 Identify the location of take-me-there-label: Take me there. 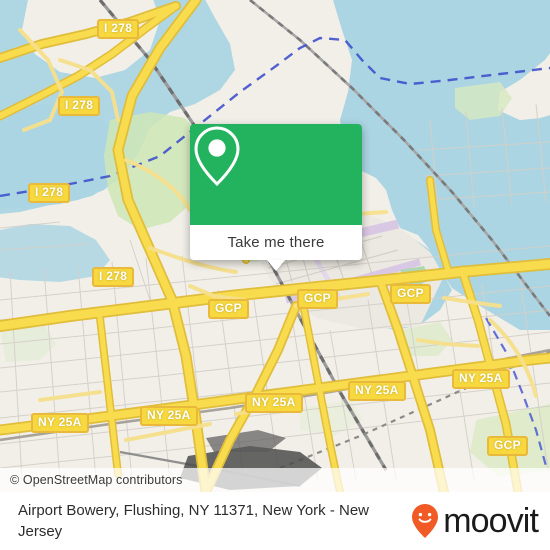
(276, 242).